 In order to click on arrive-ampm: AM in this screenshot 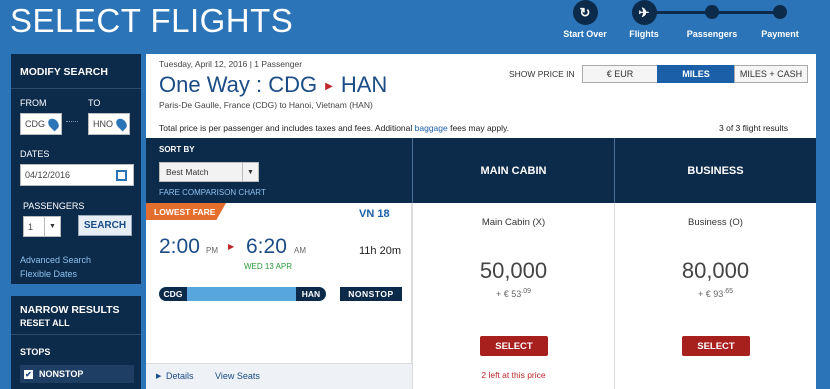, I will do `click(300, 250)`.